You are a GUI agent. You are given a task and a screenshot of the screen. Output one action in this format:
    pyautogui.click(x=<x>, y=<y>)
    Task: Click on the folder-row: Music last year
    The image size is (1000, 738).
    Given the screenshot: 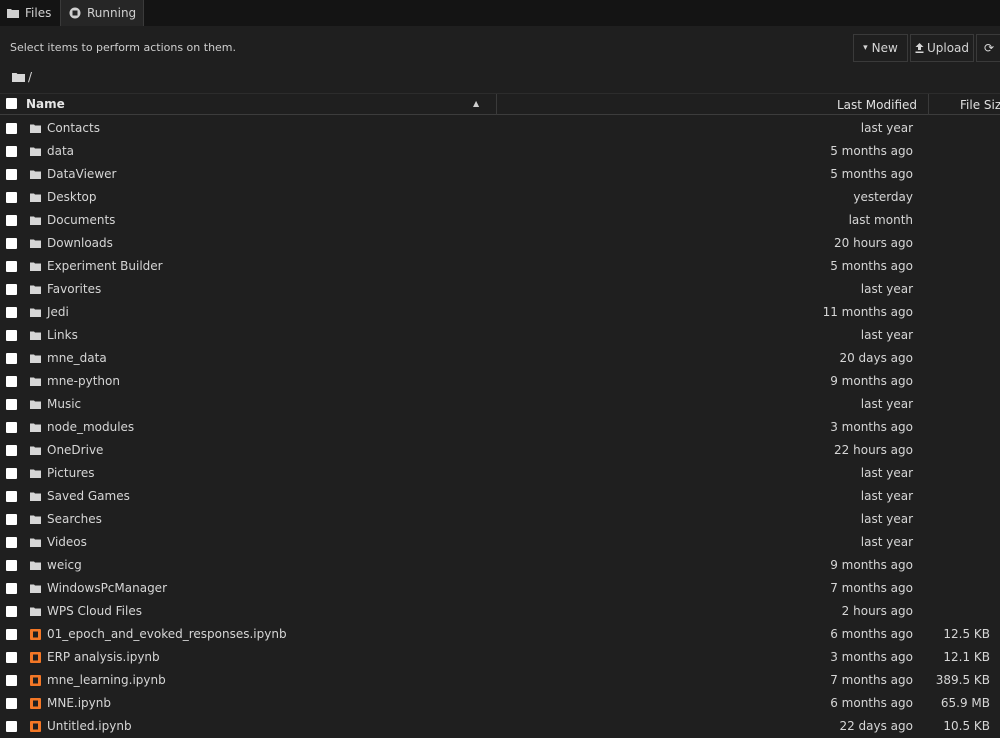 What is the action you would take?
    pyautogui.click(x=500, y=404)
    